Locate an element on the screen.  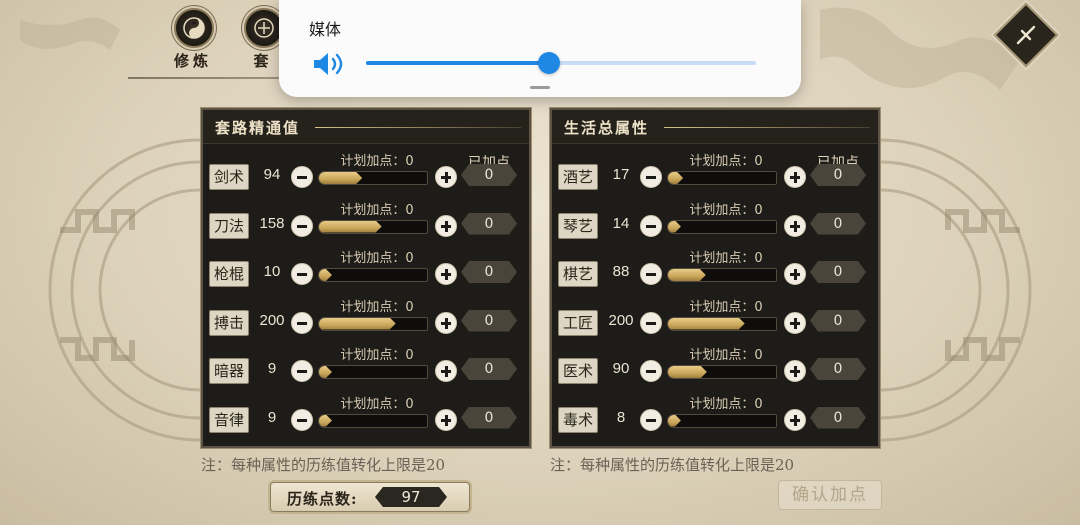
confirm-points-button: 确认加点 is located at coordinates (830, 495).